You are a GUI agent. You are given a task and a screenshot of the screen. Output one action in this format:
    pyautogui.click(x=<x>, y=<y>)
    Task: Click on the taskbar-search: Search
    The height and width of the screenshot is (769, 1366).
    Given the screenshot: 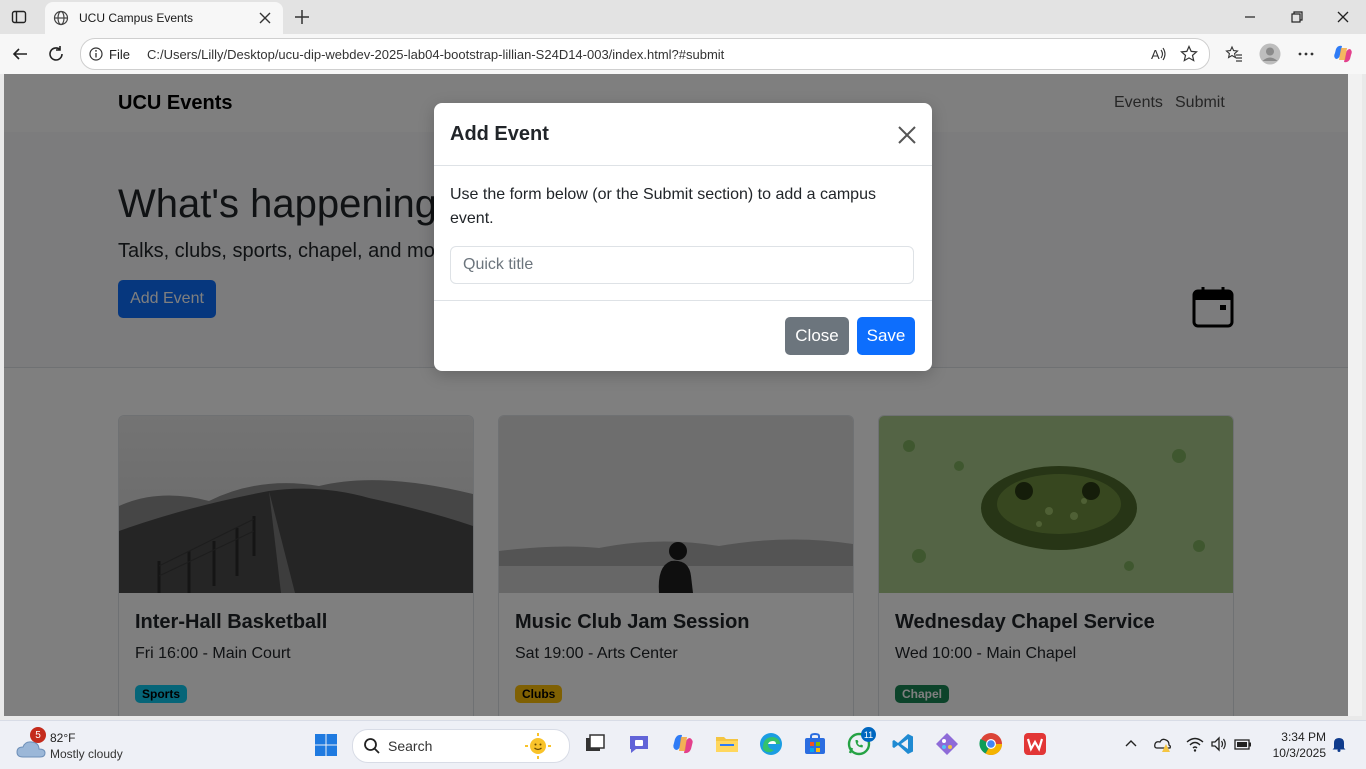 What is the action you would take?
    pyautogui.click(x=461, y=746)
    